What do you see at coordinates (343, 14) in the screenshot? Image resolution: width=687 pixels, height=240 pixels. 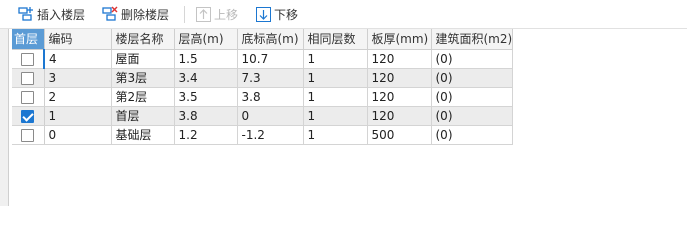 I see `toolbar: 插入楼层 删除楼层 上移 下移` at bounding box center [343, 14].